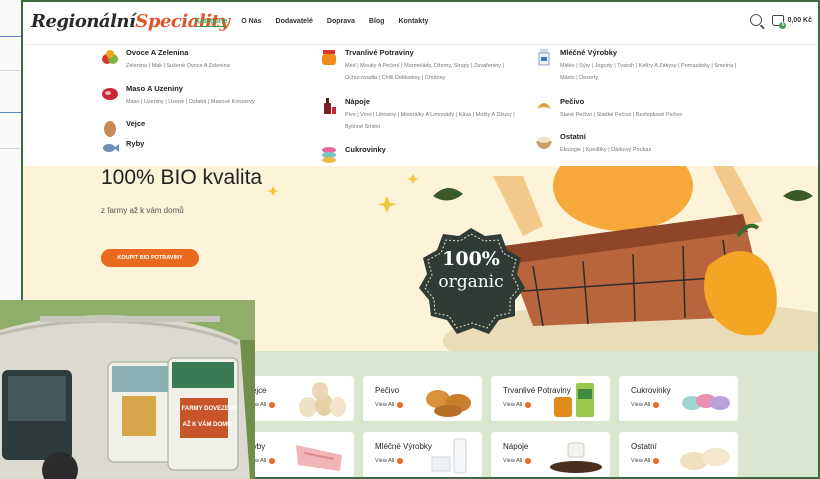  I want to click on nav-item-kategorie: Kategorie, so click(211, 22).